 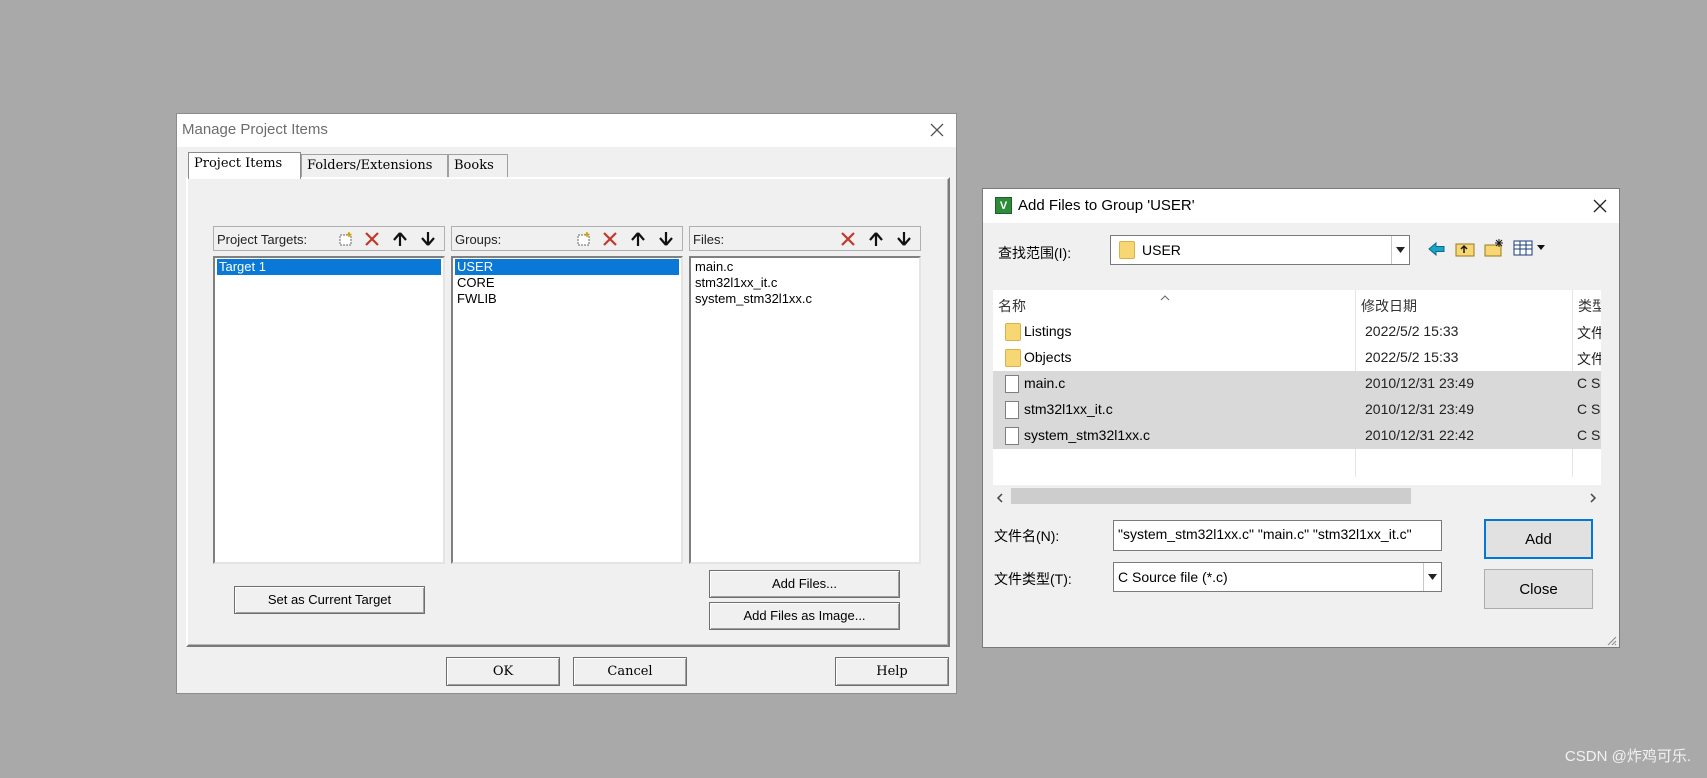 What do you see at coordinates (1211, 496) in the screenshot?
I see `scrollbar-thumb` at bounding box center [1211, 496].